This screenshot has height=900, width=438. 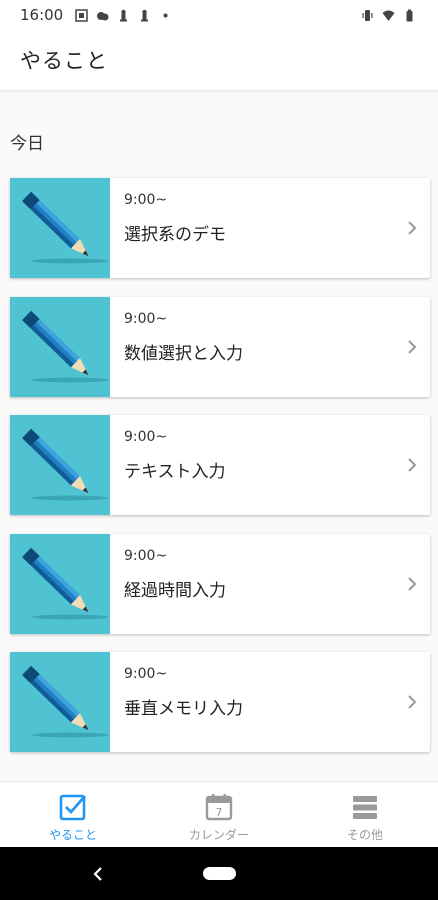 I want to click on page-title: やること, so click(x=64, y=61).